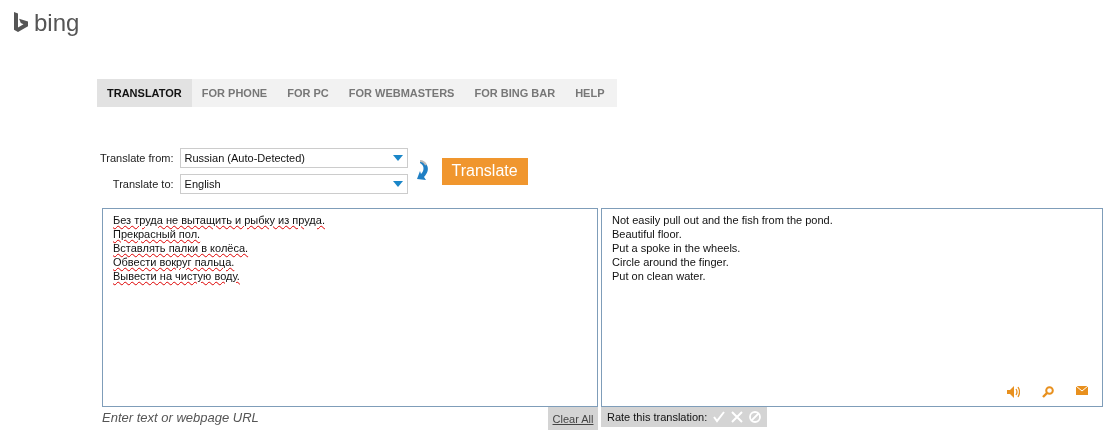 The width and height of the screenshot is (1108, 437). What do you see at coordinates (308, 93) in the screenshot?
I see `nav-tab: FOR PC` at bounding box center [308, 93].